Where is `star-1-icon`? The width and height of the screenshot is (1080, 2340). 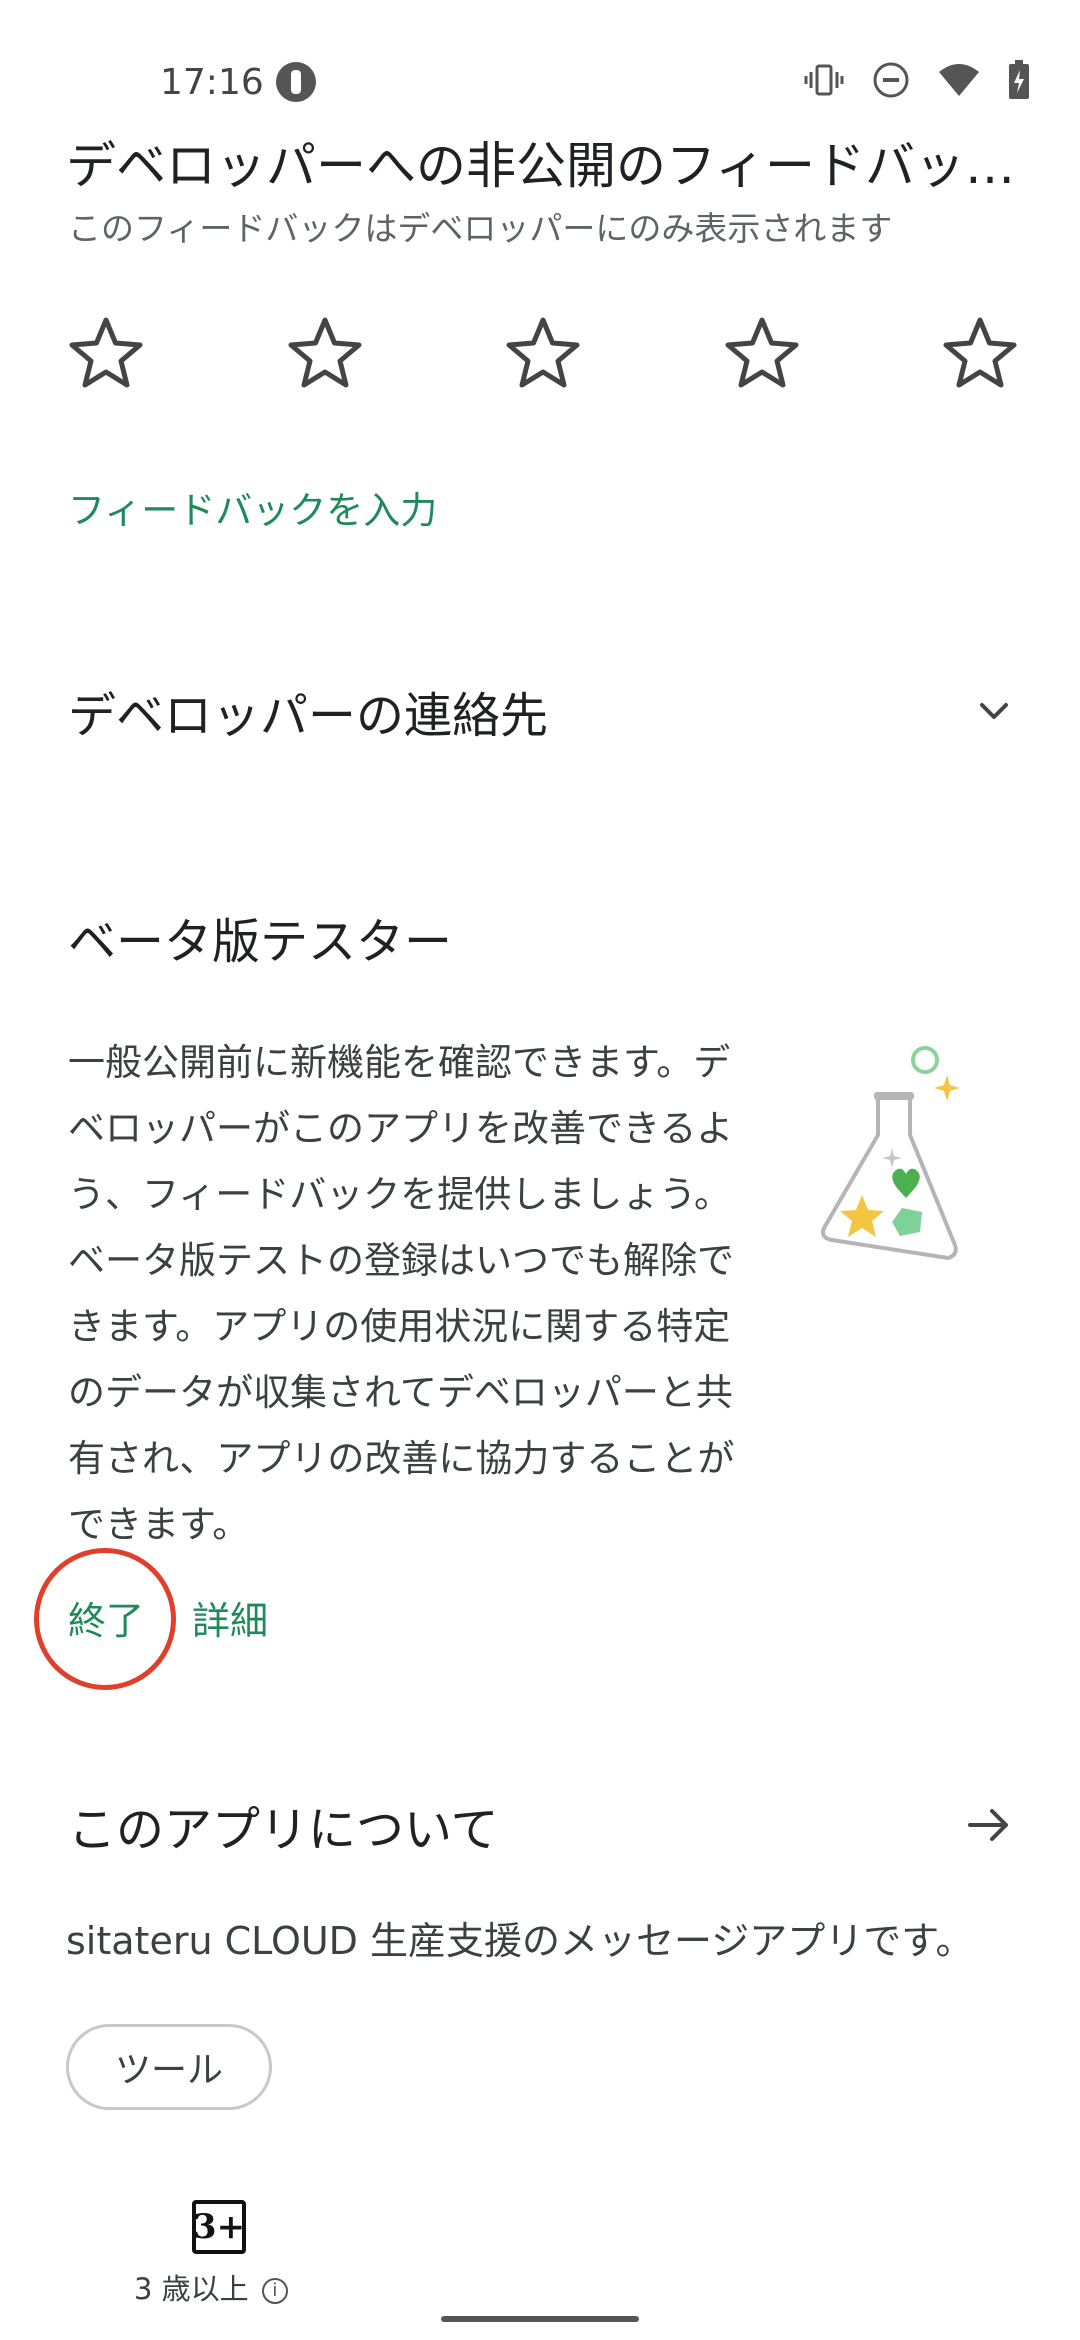
star-1-icon is located at coordinates (106, 353).